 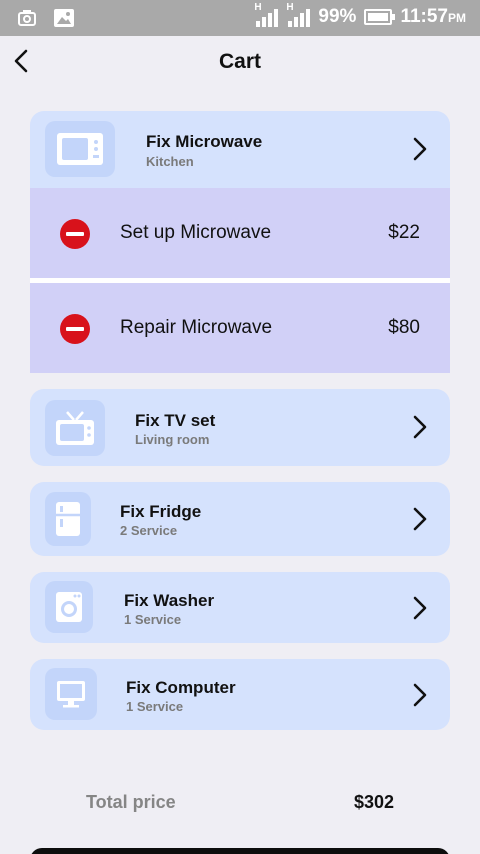 I want to click on microwave-icon, so click(x=80, y=149).